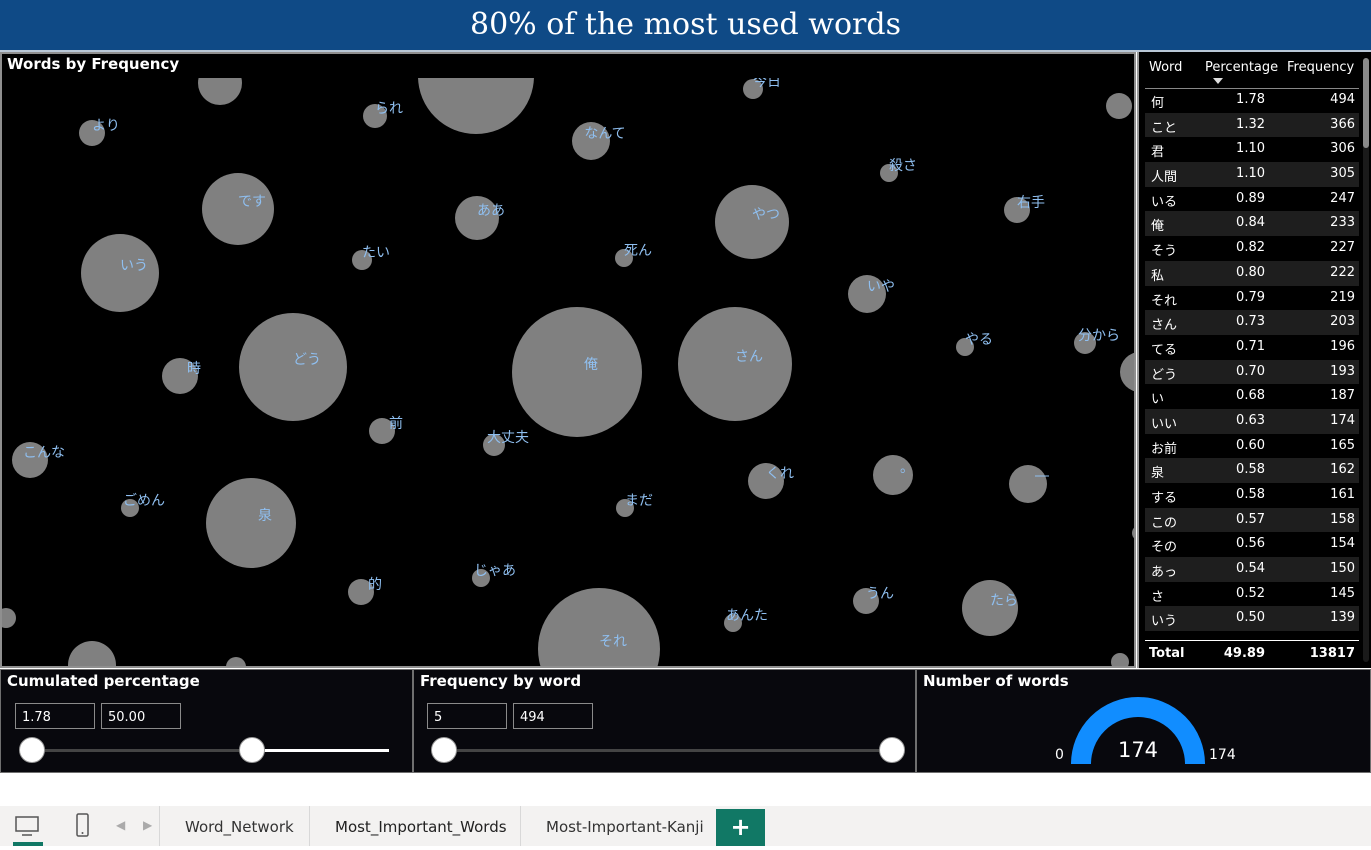 This screenshot has height=850, width=1371. I want to click on number-of-words-gauge: Number of words 0 174 174, so click(1143, 721).